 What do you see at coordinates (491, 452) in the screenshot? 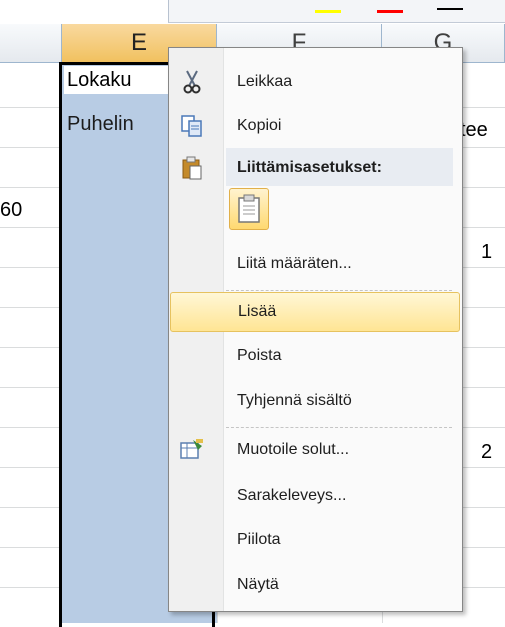
I see `cell-g11: 2` at bounding box center [491, 452].